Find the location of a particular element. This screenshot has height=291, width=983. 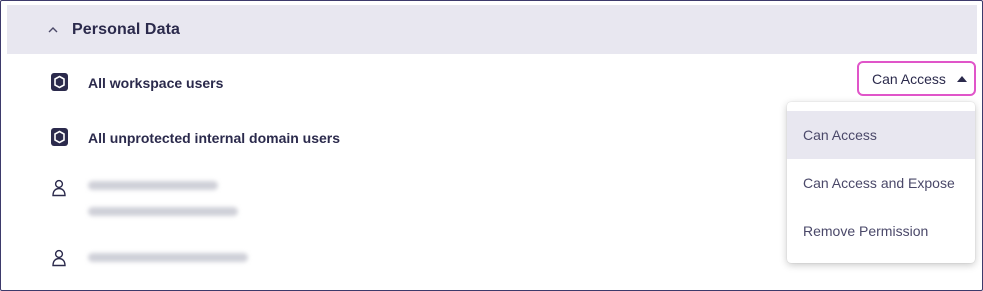

menu-item-label: Can Access is located at coordinates (840, 135).